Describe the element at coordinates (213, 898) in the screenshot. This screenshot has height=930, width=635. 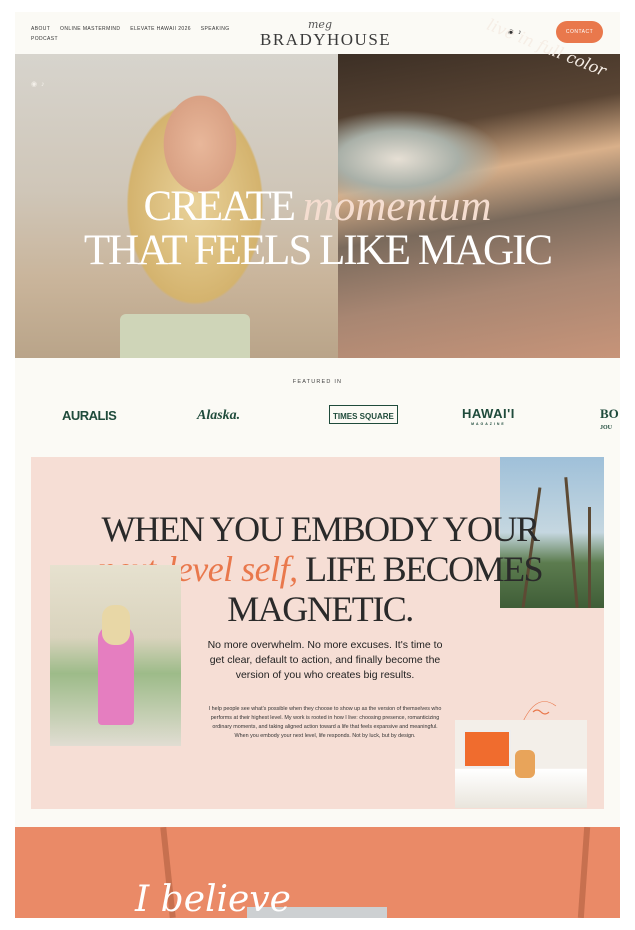
I see `belief-script-heading: I believe` at that location.